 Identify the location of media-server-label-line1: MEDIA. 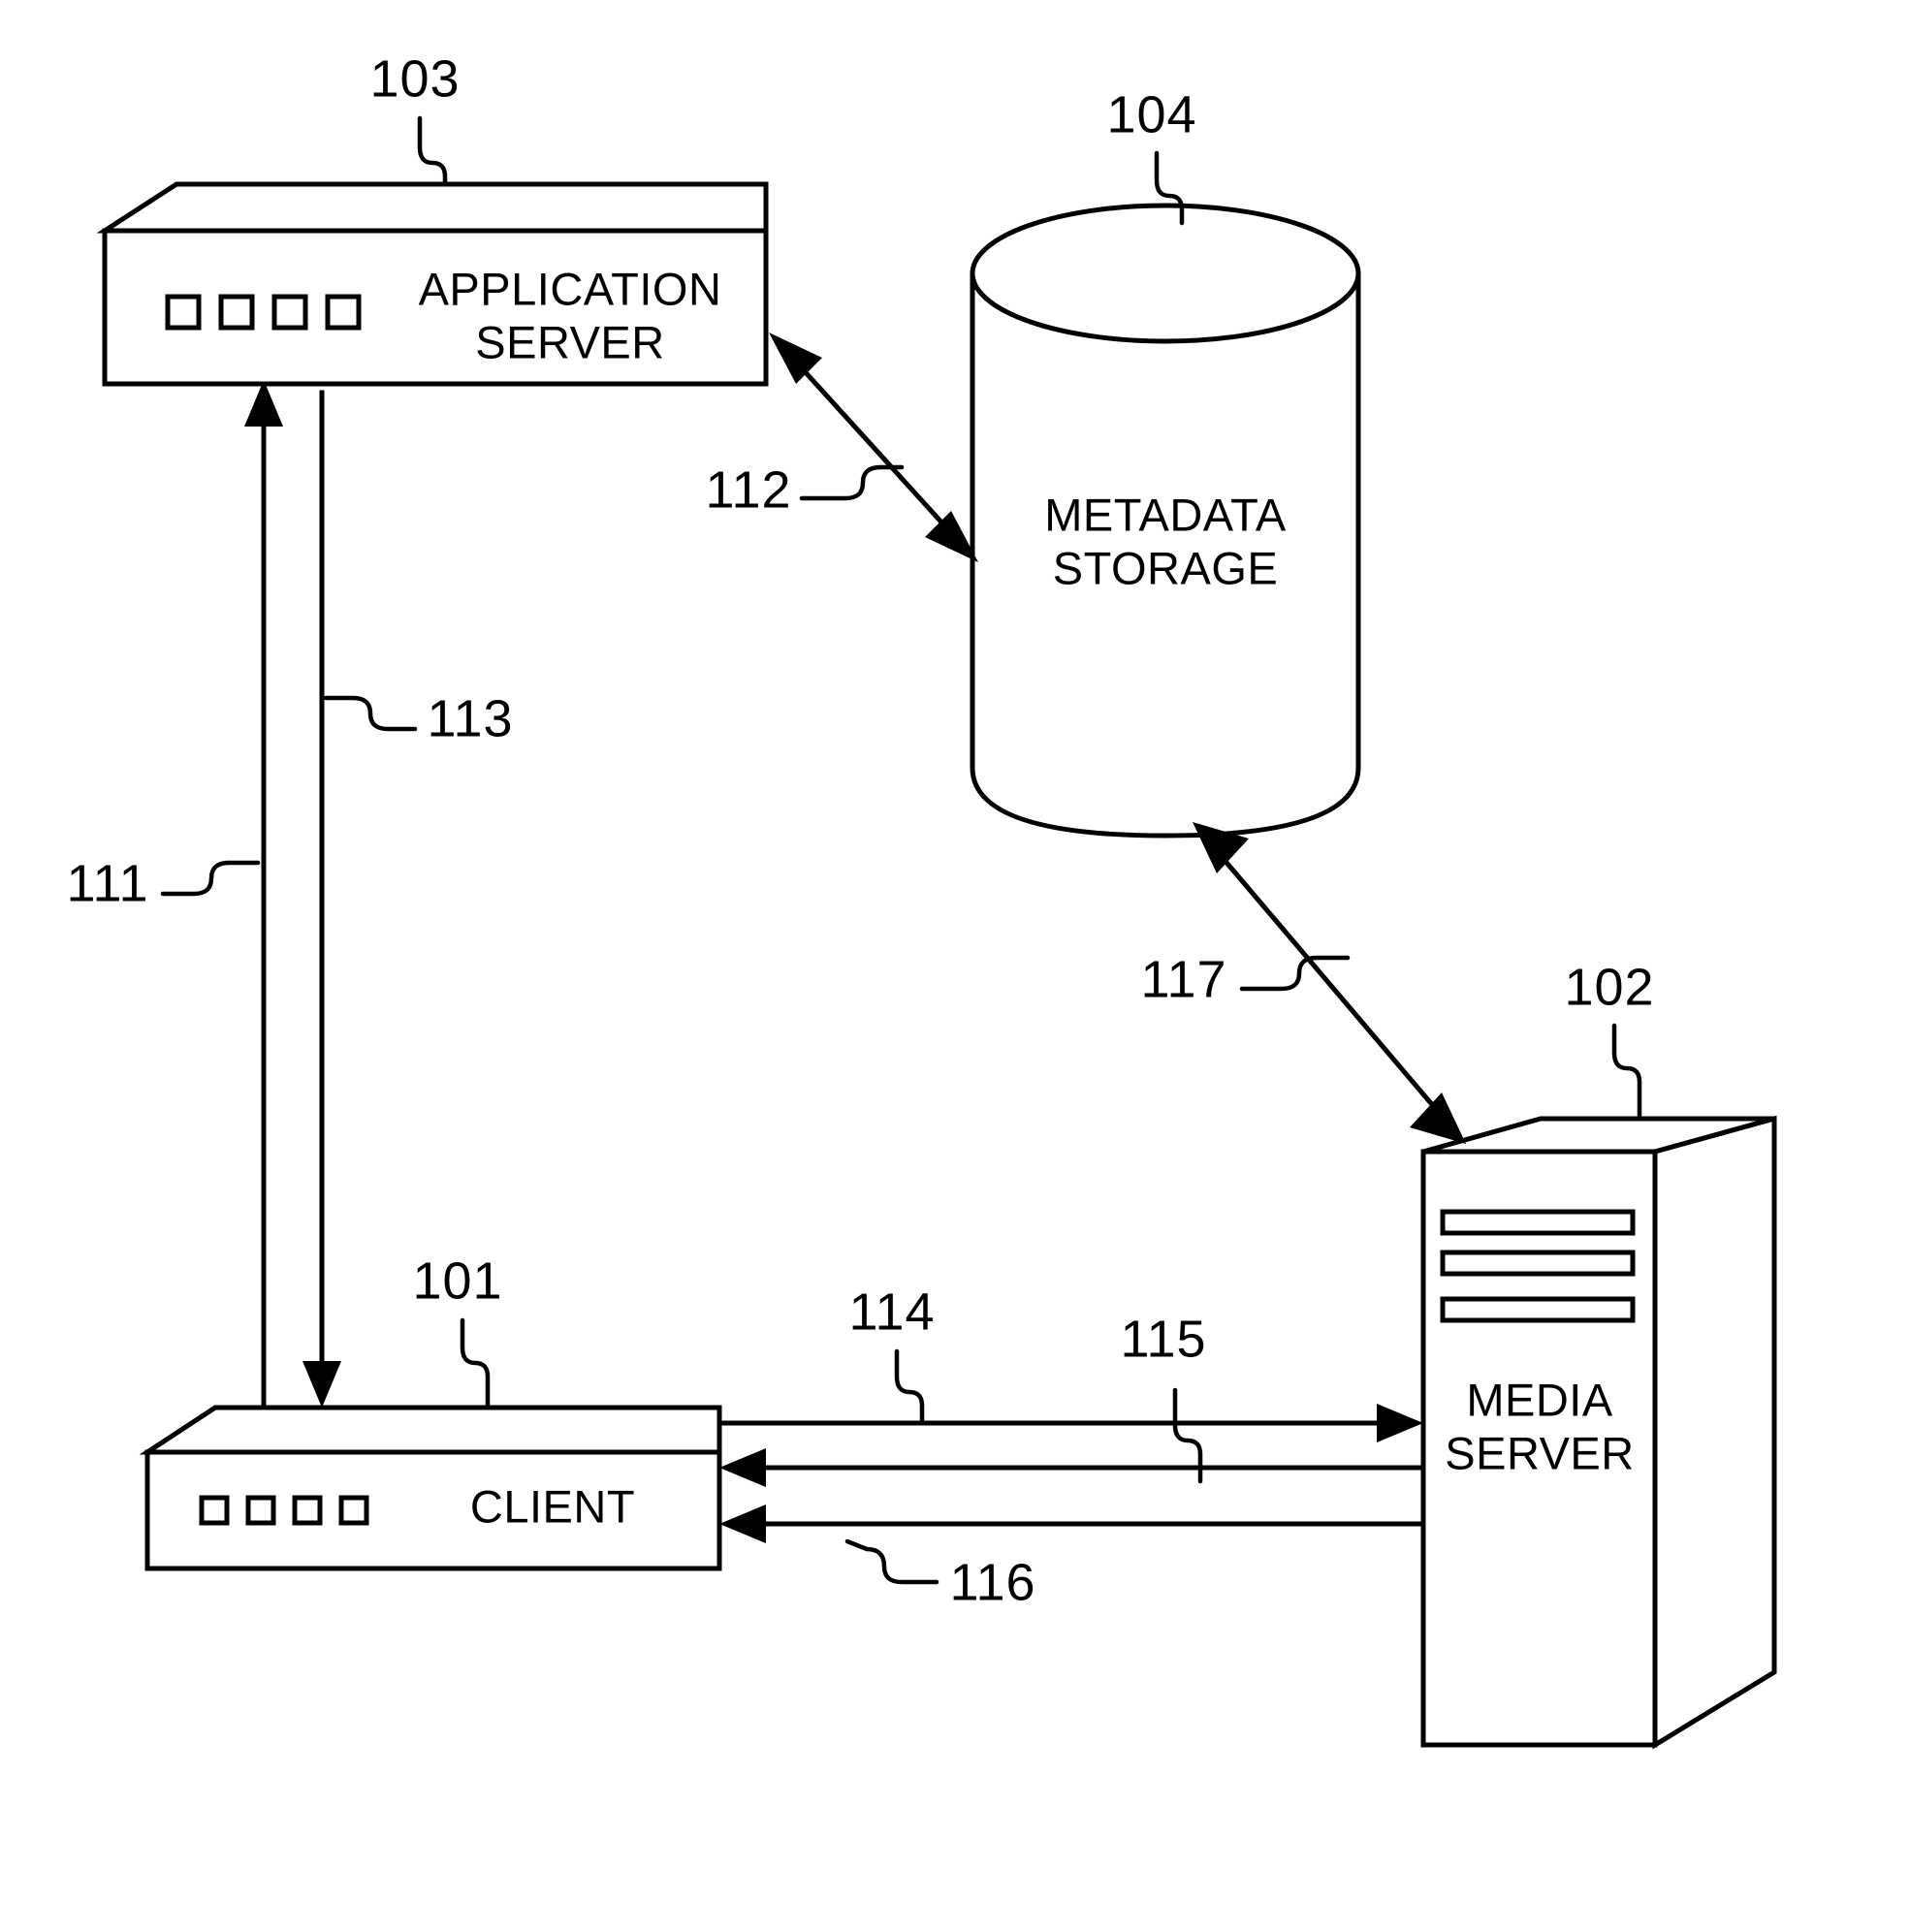
(1539, 1399).